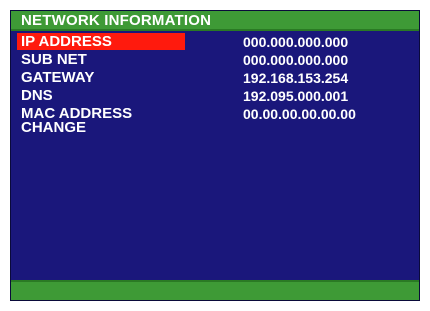  Describe the element at coordinates (66, 41) in the screenshot. I see `menu-label-ip-address: IP ADDRESS` at that location.